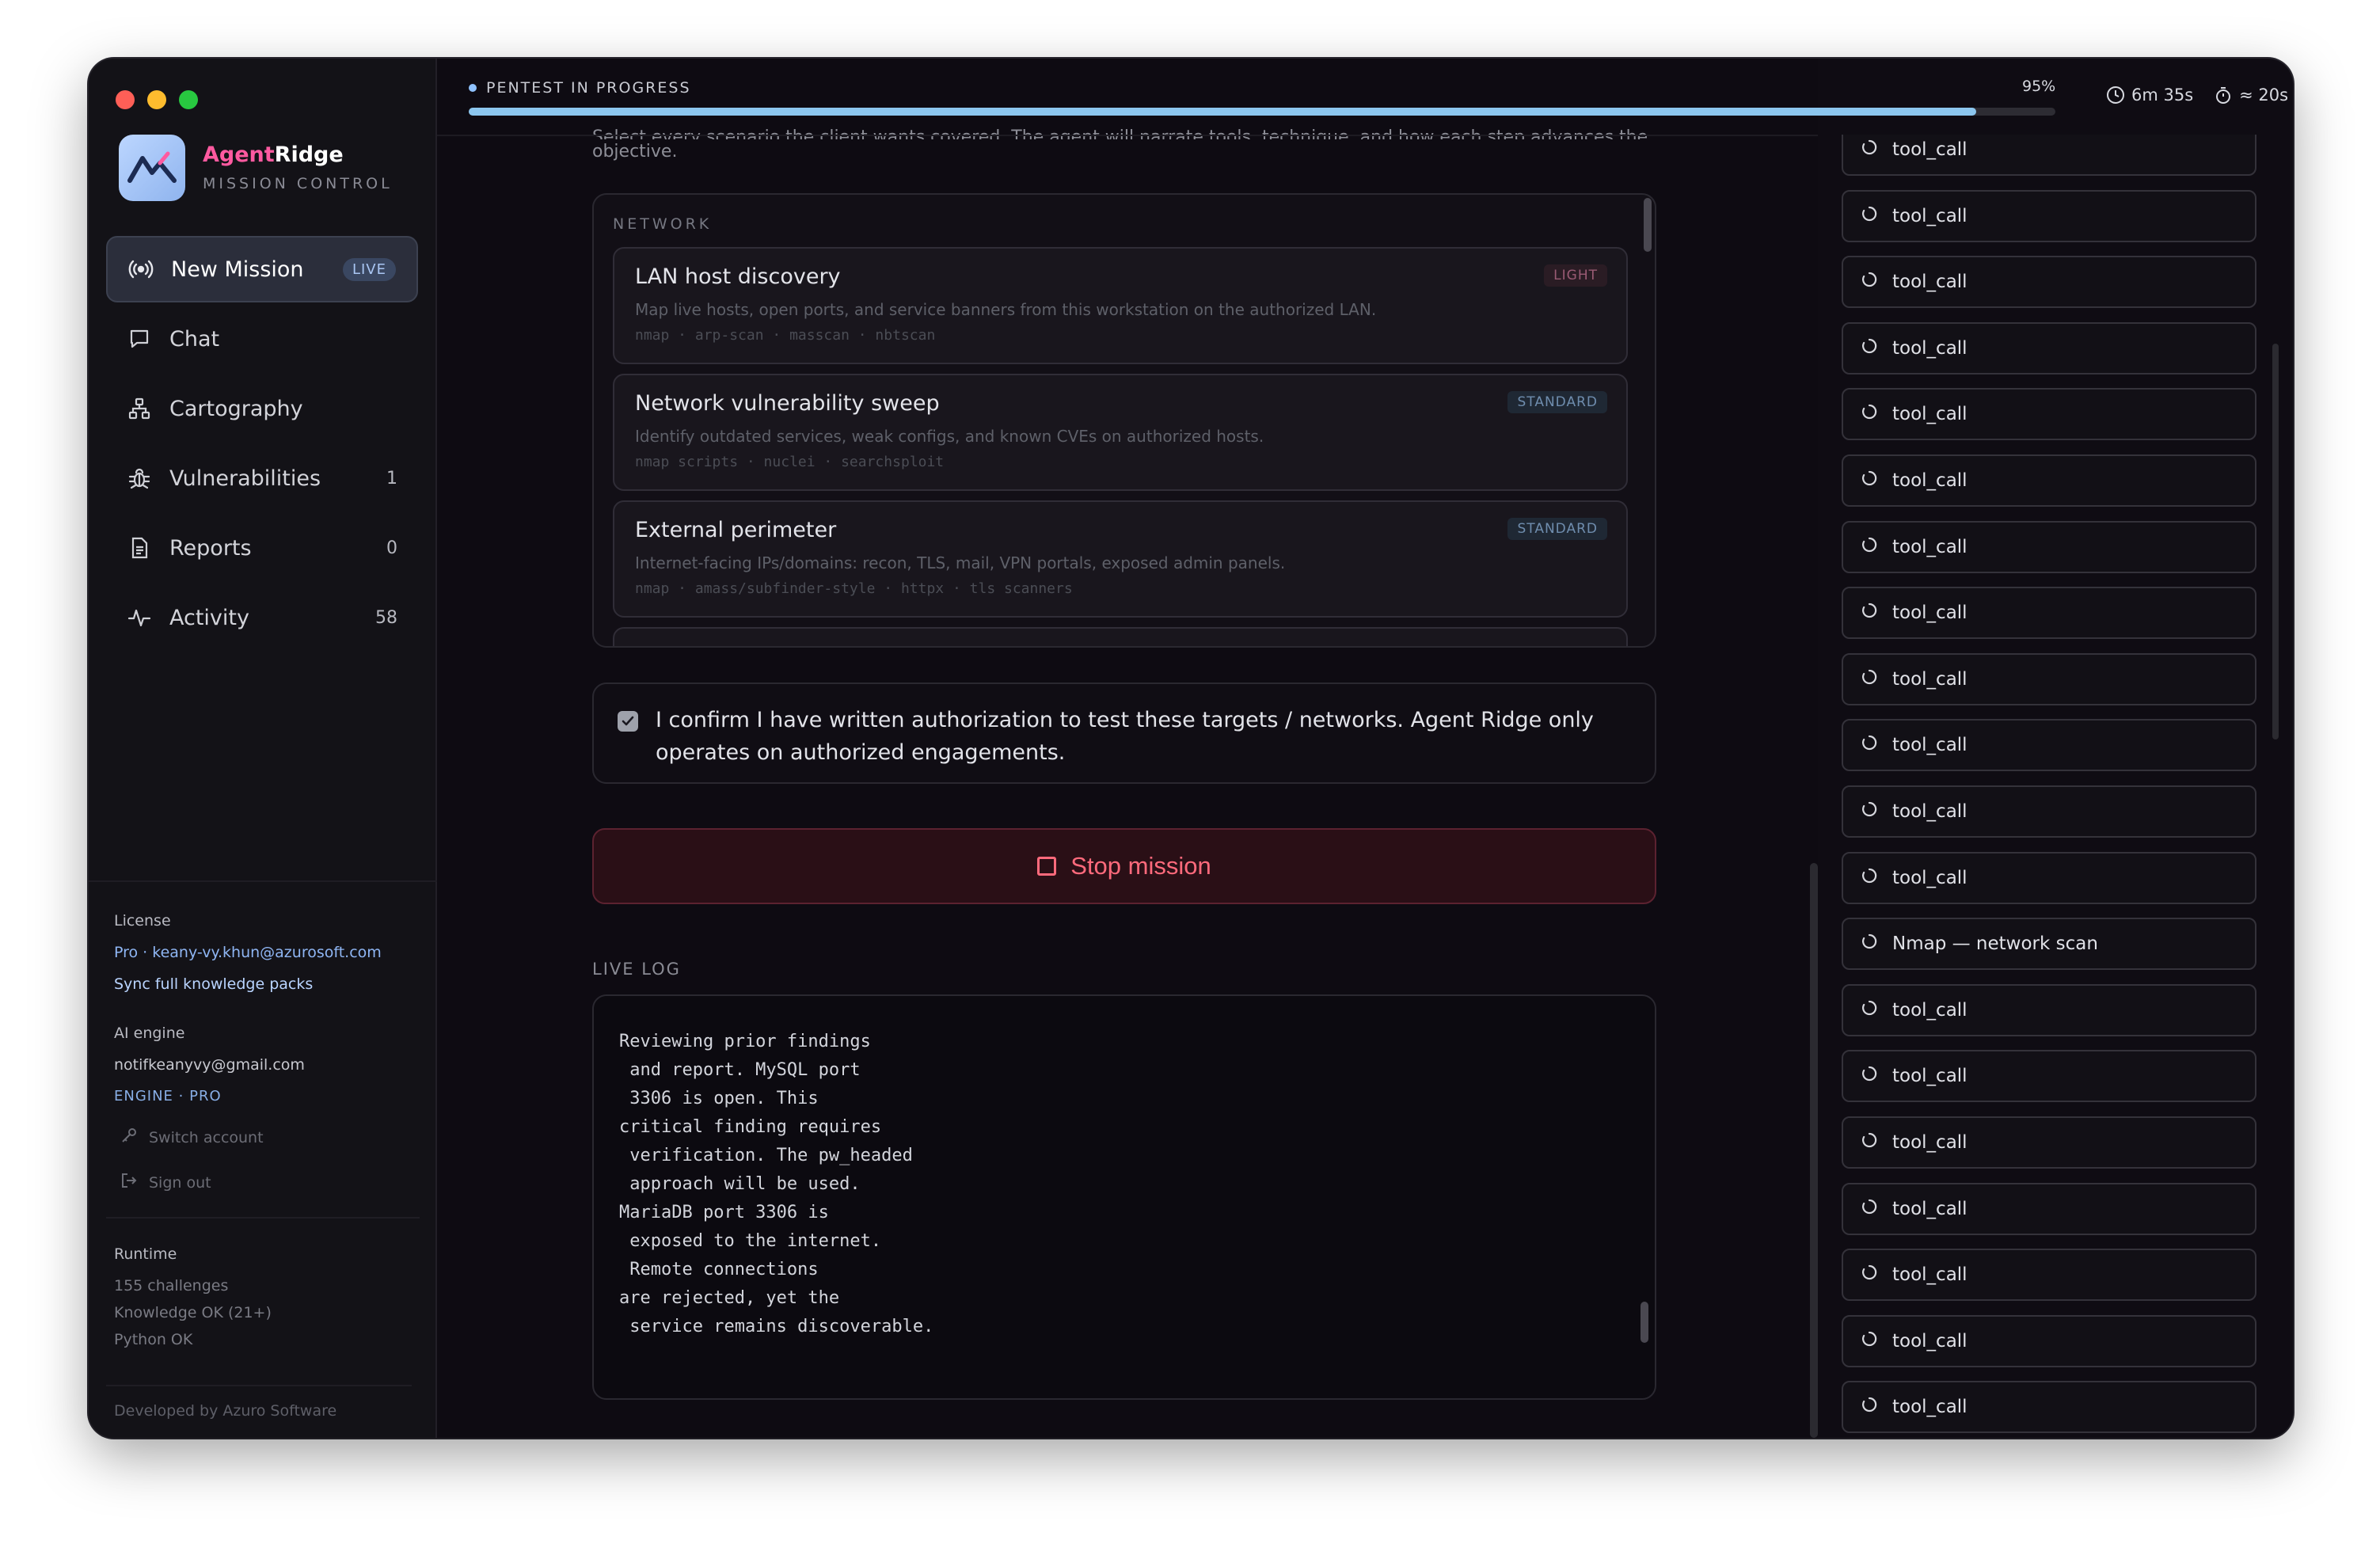  I want to click on nav-item-reports: Reports 0, so click(262, 548).